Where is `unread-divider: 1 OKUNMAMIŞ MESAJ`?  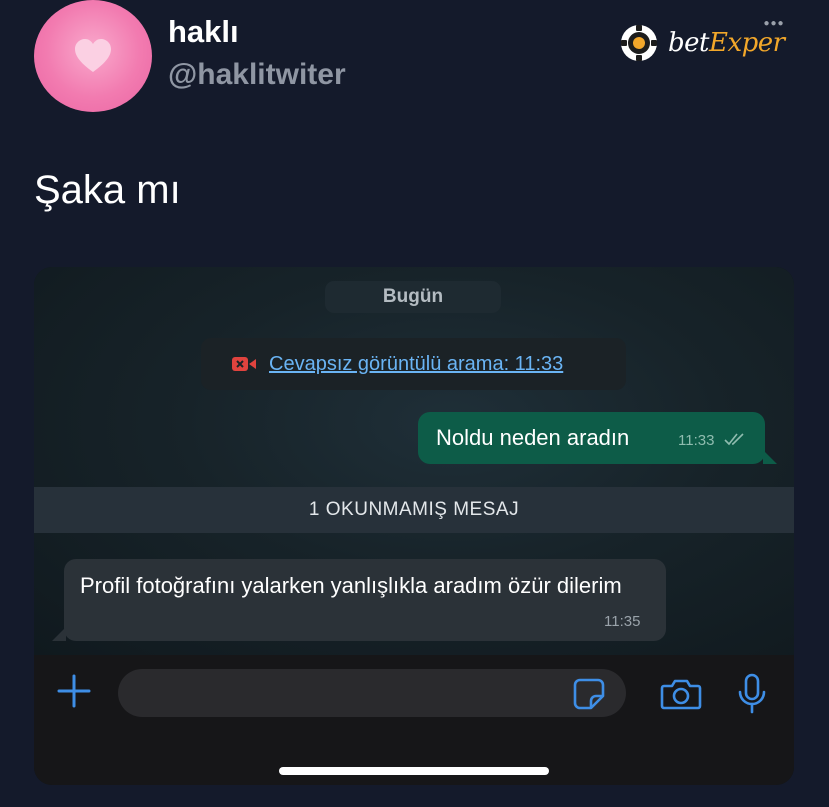
unread-divider: 1 OKUNMAMIŞ MESAJ is located at coordinates (414, 510).